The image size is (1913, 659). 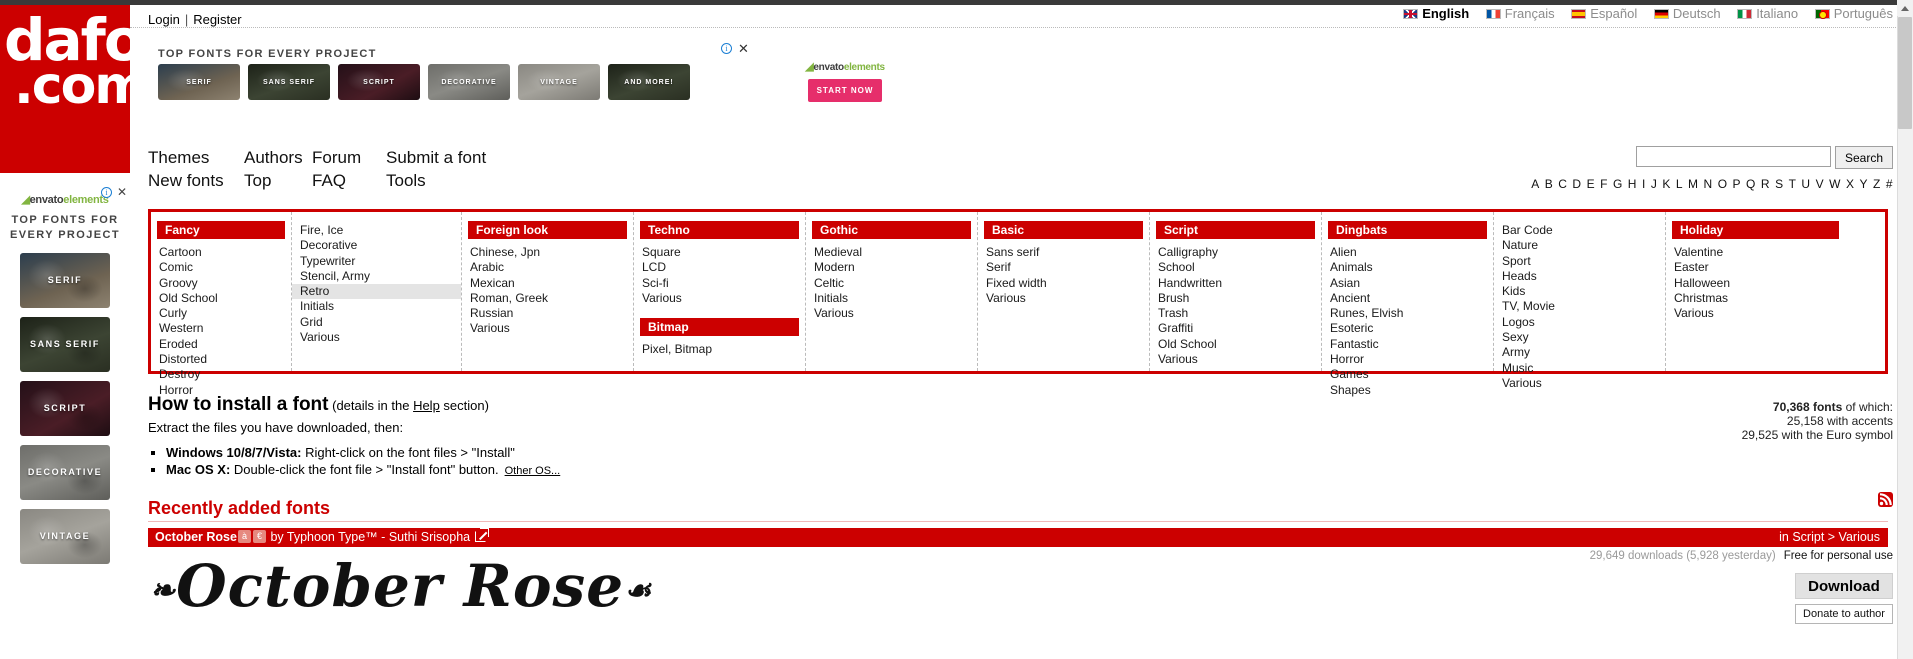 What do you see at coordinates (1407, 359) in the screenshot?
I see `category-link-horror: Horror` at bounding box center [1407, 359].